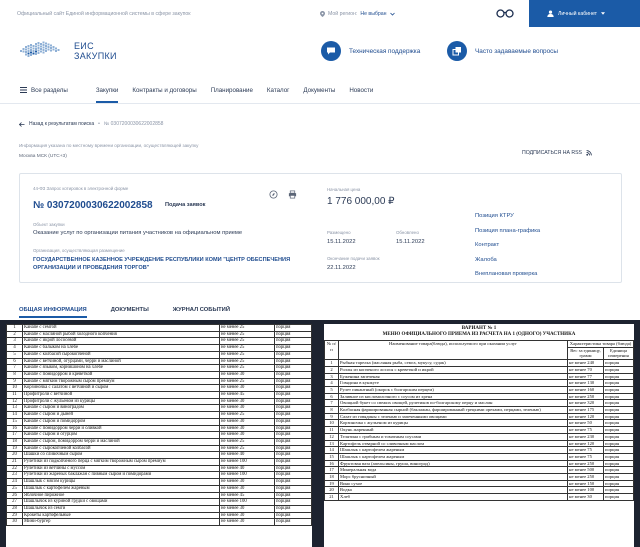  What do you see at coordinates (201, 310) in the screenshot?
I see `tab-event-log: ЖУРНАЛ СОБЫТИЙ` at bounding box center [201, 310].